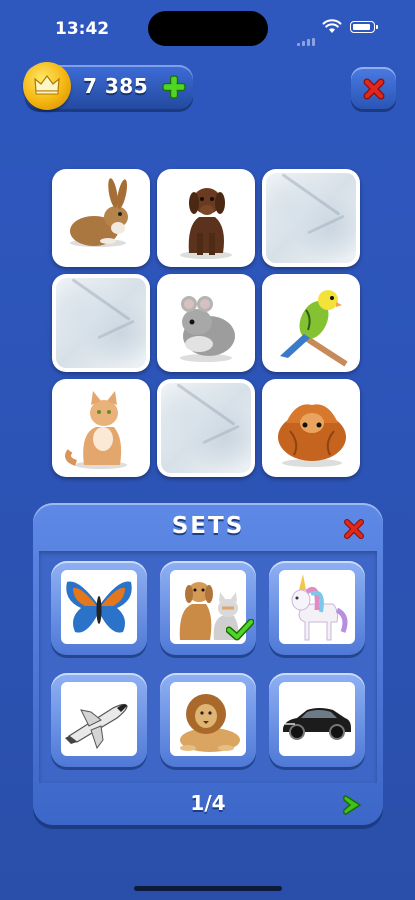 The image size is (415, 900). What do you see at coordinates (332, 26) in the screenshot?
I see `wifi-icon` at bounding box center [332, 26].